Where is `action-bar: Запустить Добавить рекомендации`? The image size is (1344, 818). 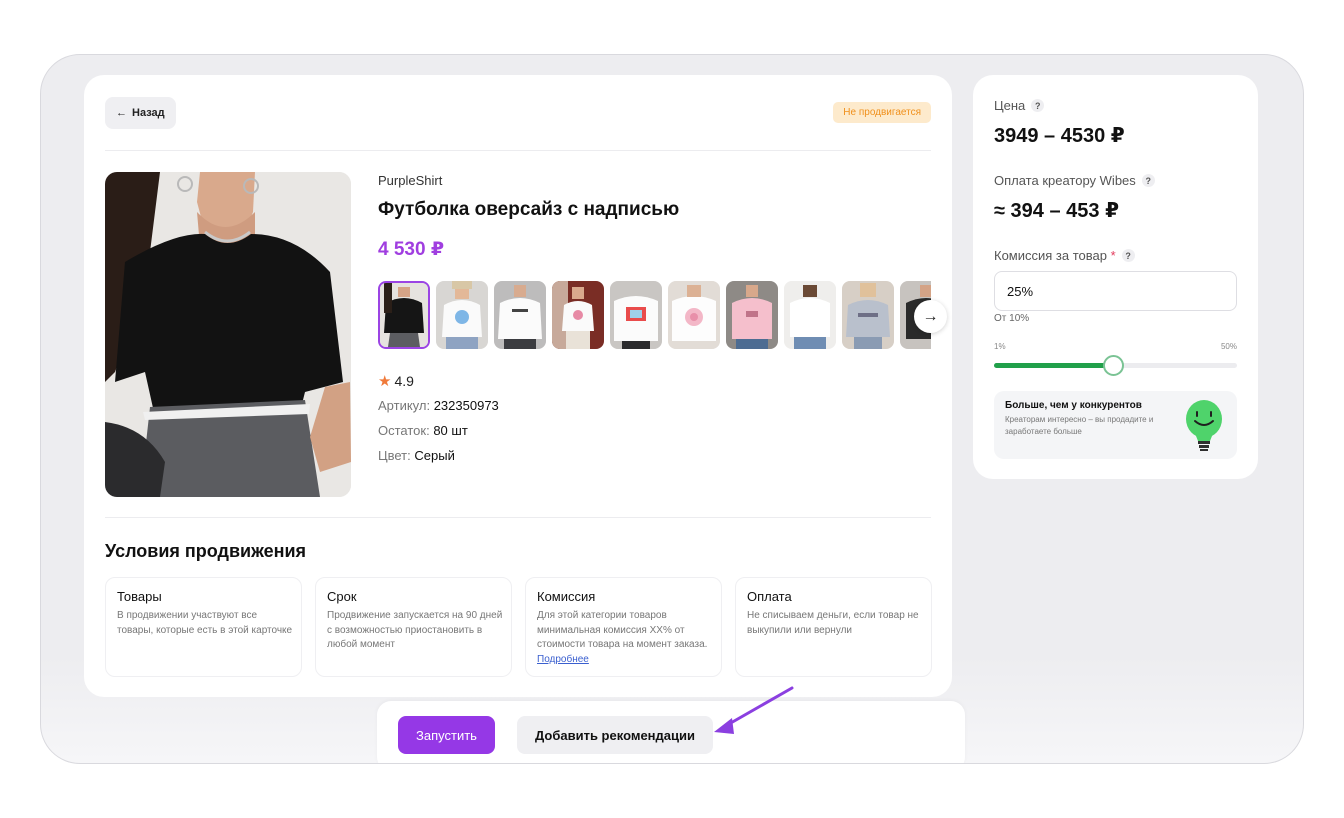 action-bar: Запустить Добавить рекомендации is located at coordinates (671, 732).